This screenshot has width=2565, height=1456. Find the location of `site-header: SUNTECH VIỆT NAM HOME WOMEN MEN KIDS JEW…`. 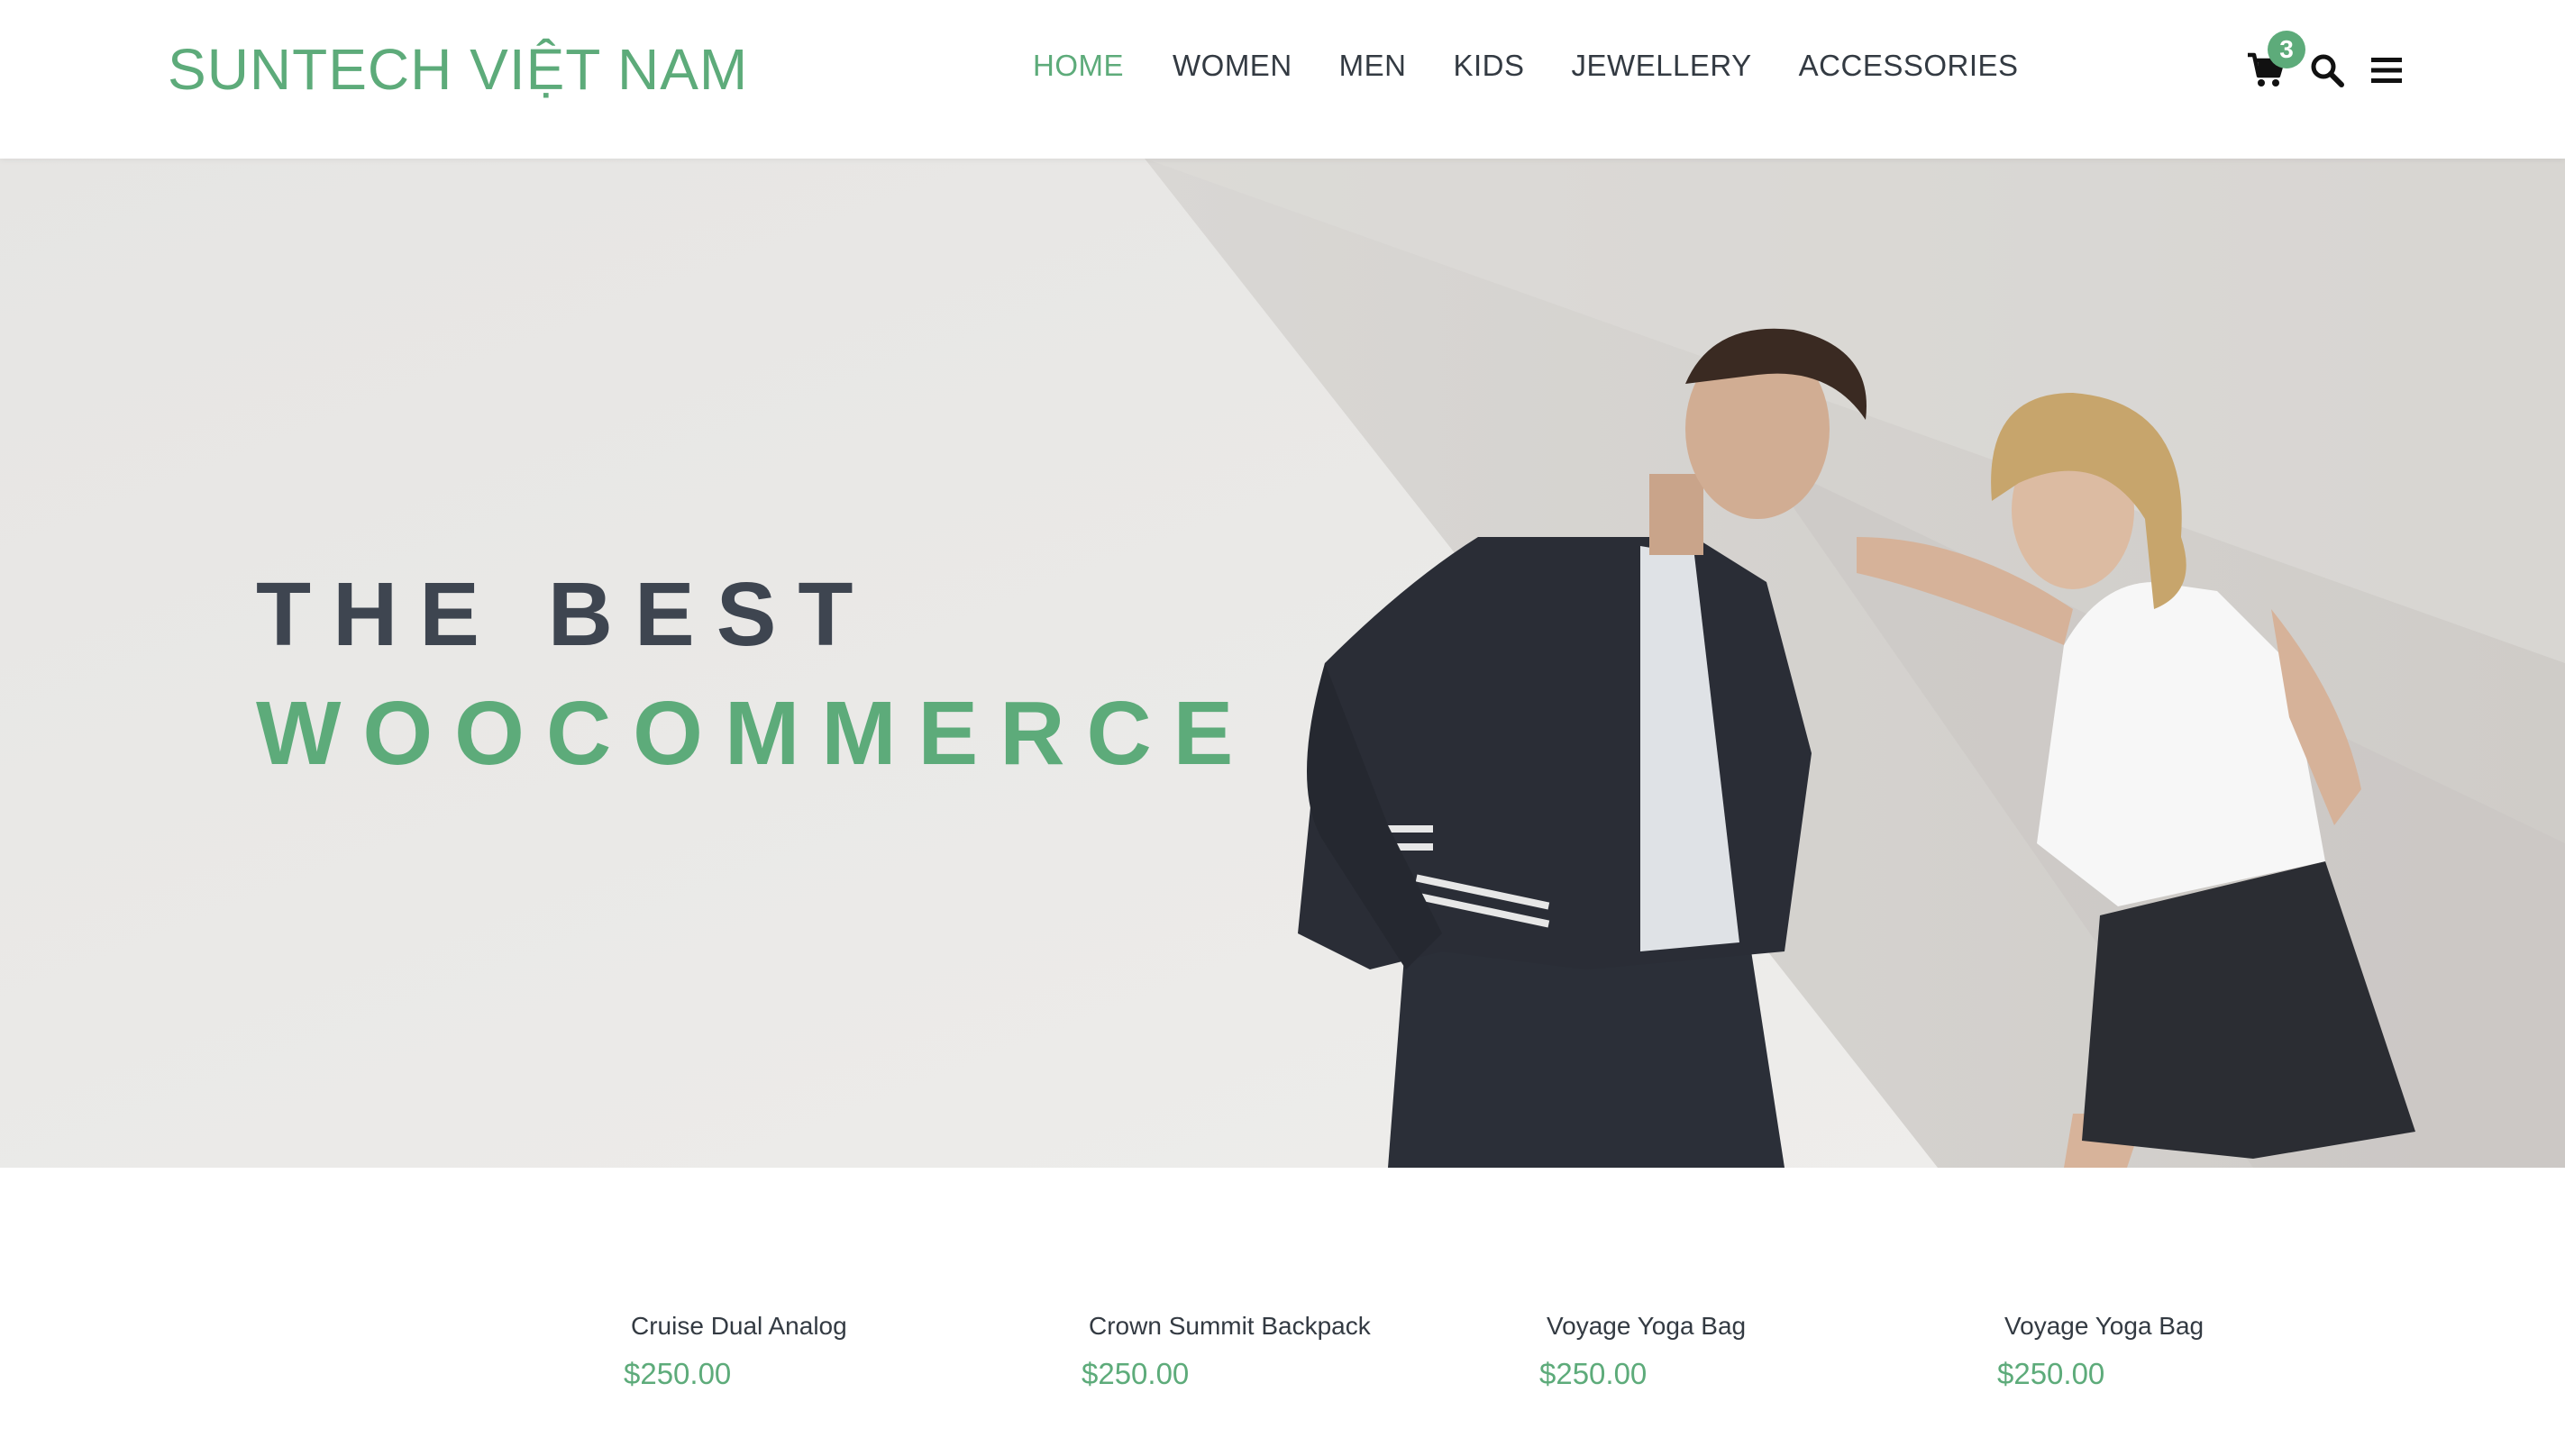

site-header: SUNTECH VIỆT NAM HOME WOMEN MEN KIDS JEW… is located at coordinates (1283, 79).